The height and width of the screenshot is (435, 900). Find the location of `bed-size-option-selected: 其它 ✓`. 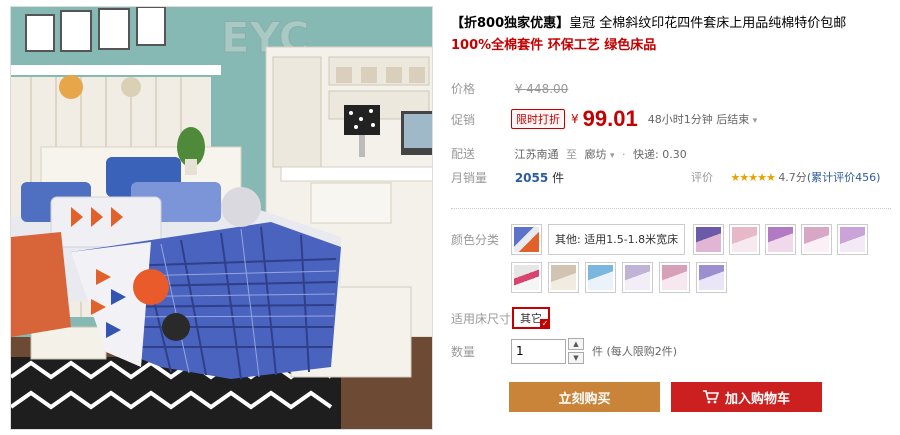

bed-size-option-selected: 其它 ✓ is located at coordinates (531, 318).